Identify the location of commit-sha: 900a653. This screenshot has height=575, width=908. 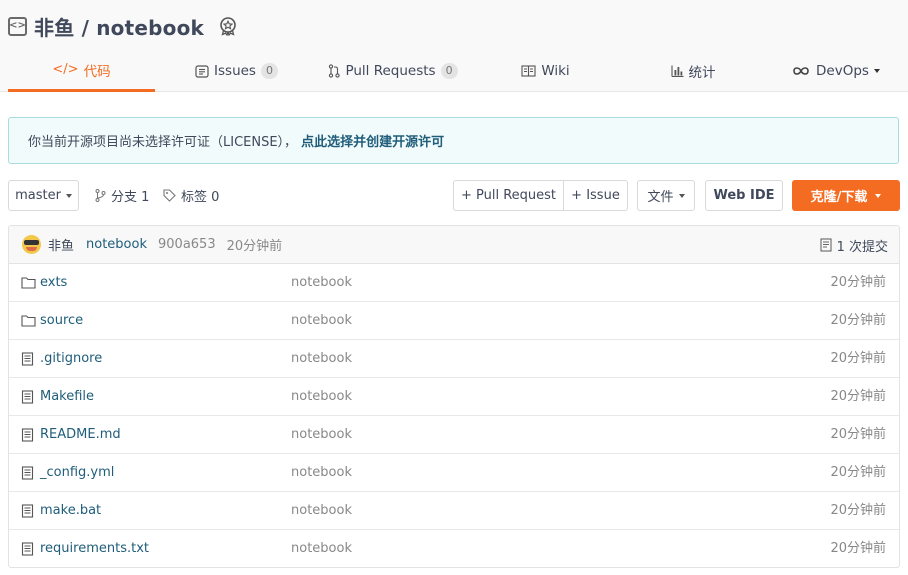
(187, 244).